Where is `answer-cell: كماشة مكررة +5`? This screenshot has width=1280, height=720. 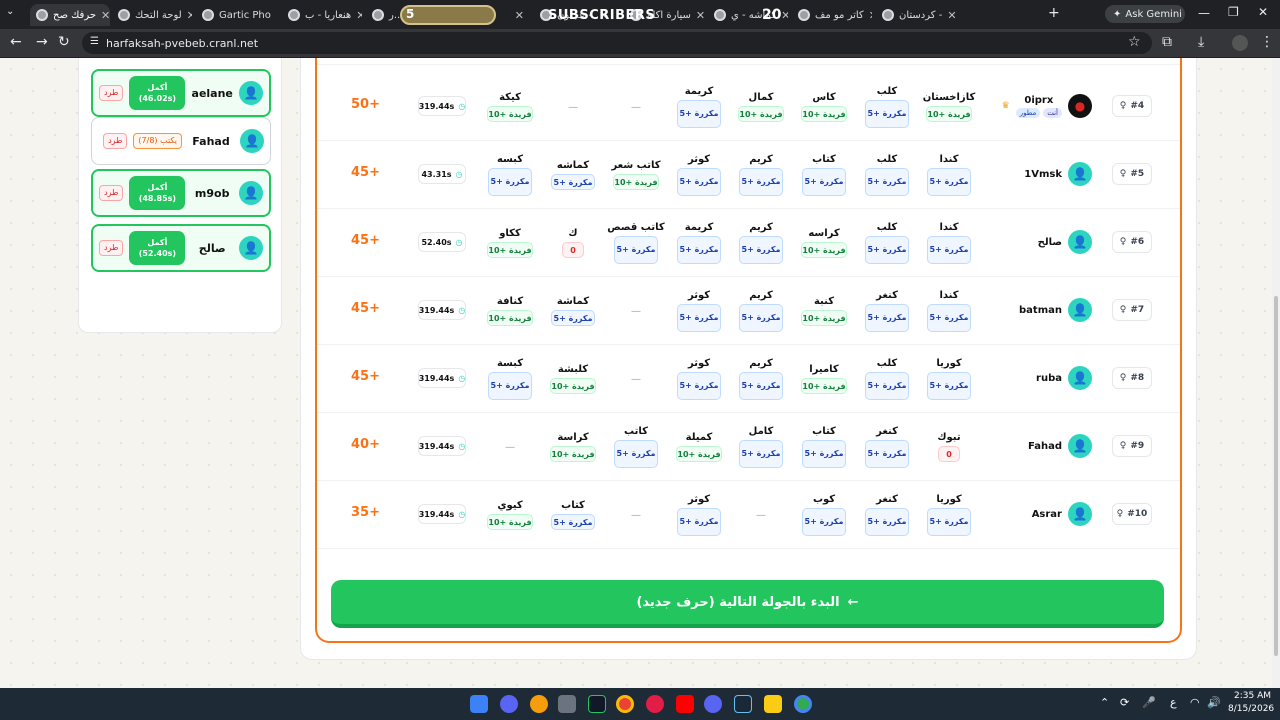 answer-cell: كماشة مكررة +5 is located at coordinates (573, 311).